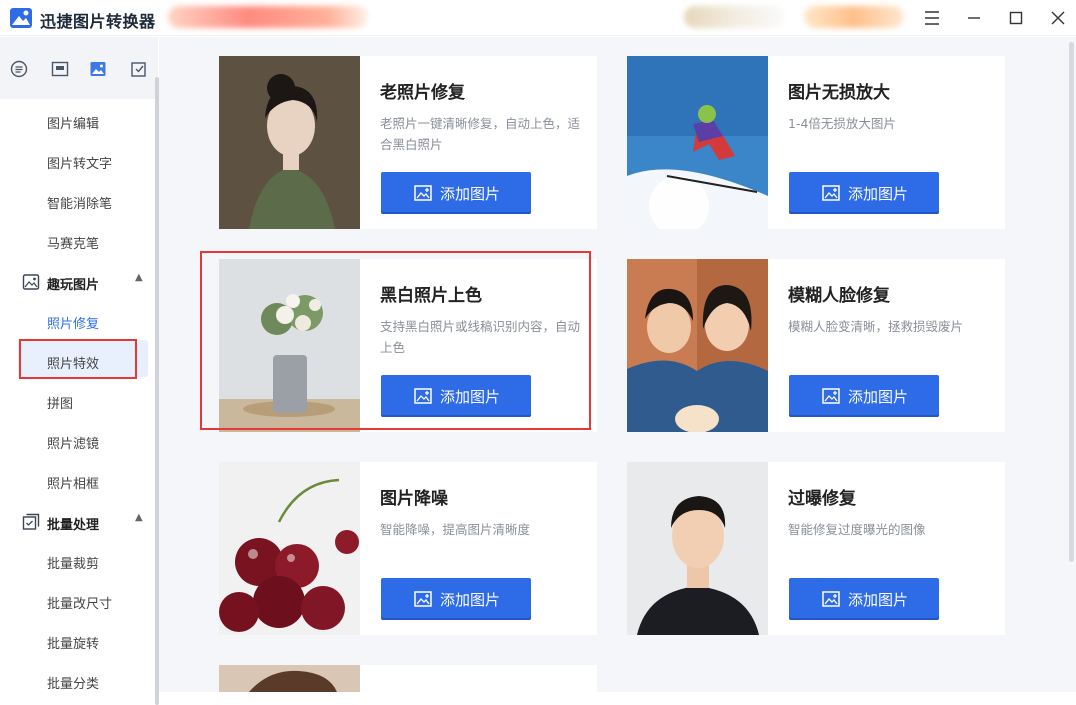  I want to click on sidebar-group-label: 批量处理, so click(73, 525).